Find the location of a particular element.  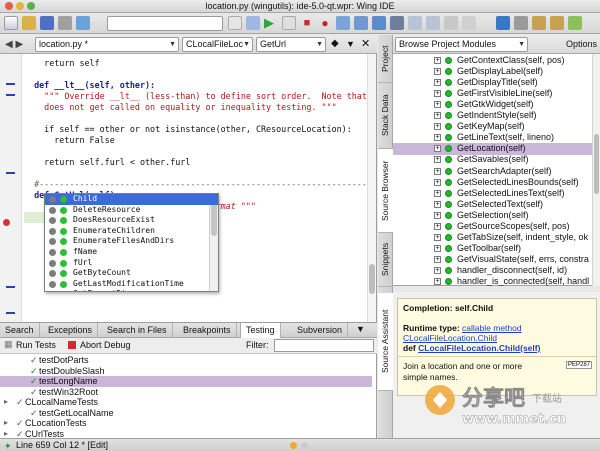

test-row: ▸ ✓CUrlTests is located at coordinates (186, 434).